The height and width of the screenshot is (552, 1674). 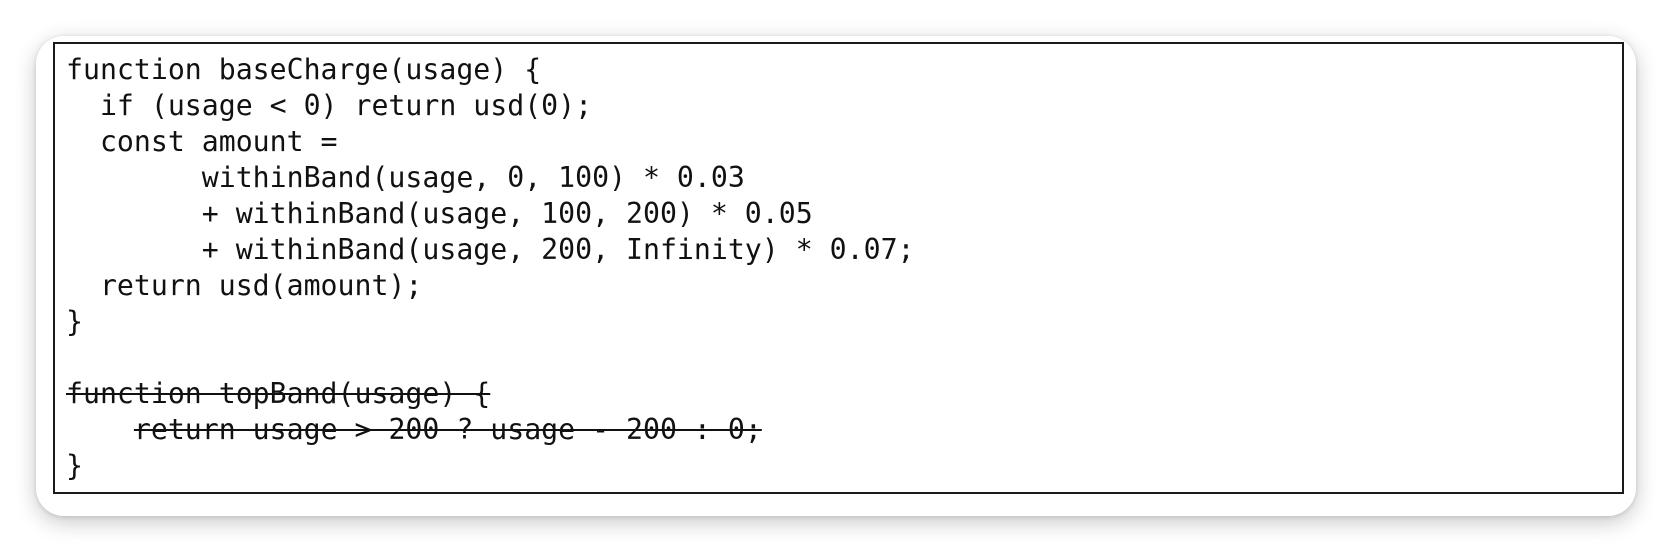 What do you see at coordinates (304, 69) in the screenshot?
I see `code-line: function baseCharge(usage) {` at bounding box center [304, 69].